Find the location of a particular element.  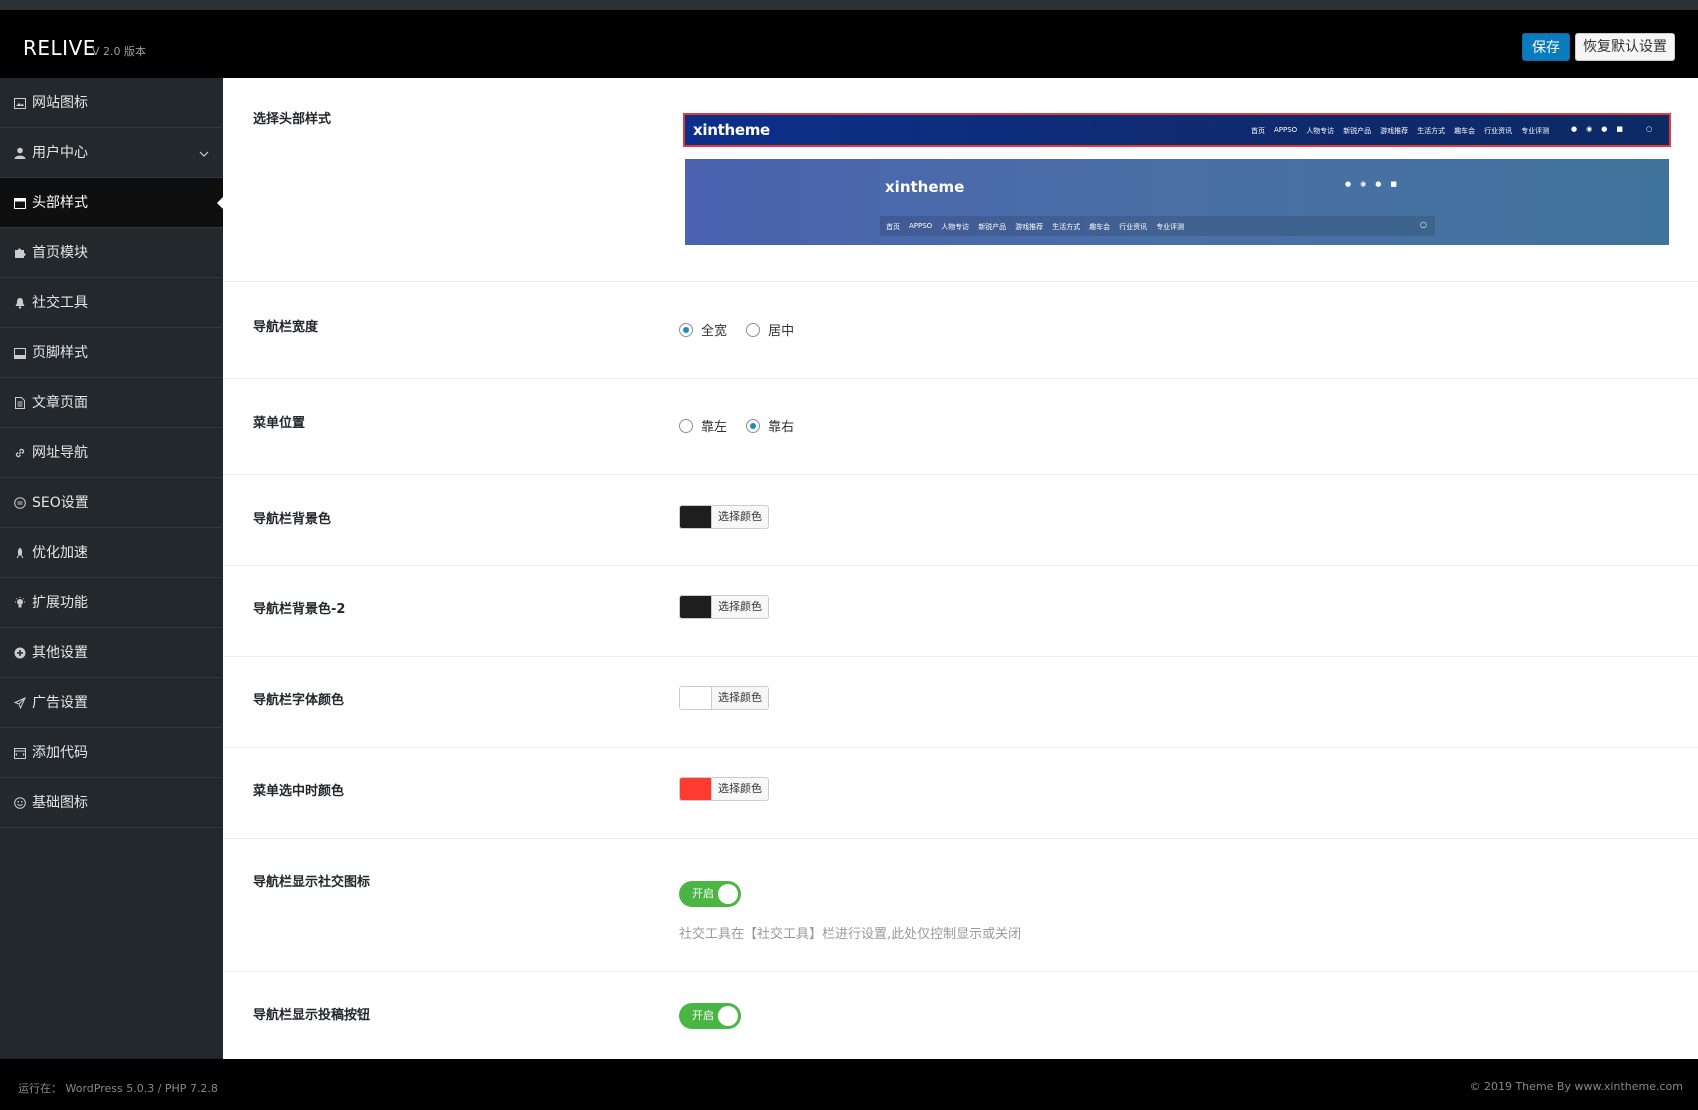

color-picker-label: 选择颜色 is located at coordinates (740, 606).